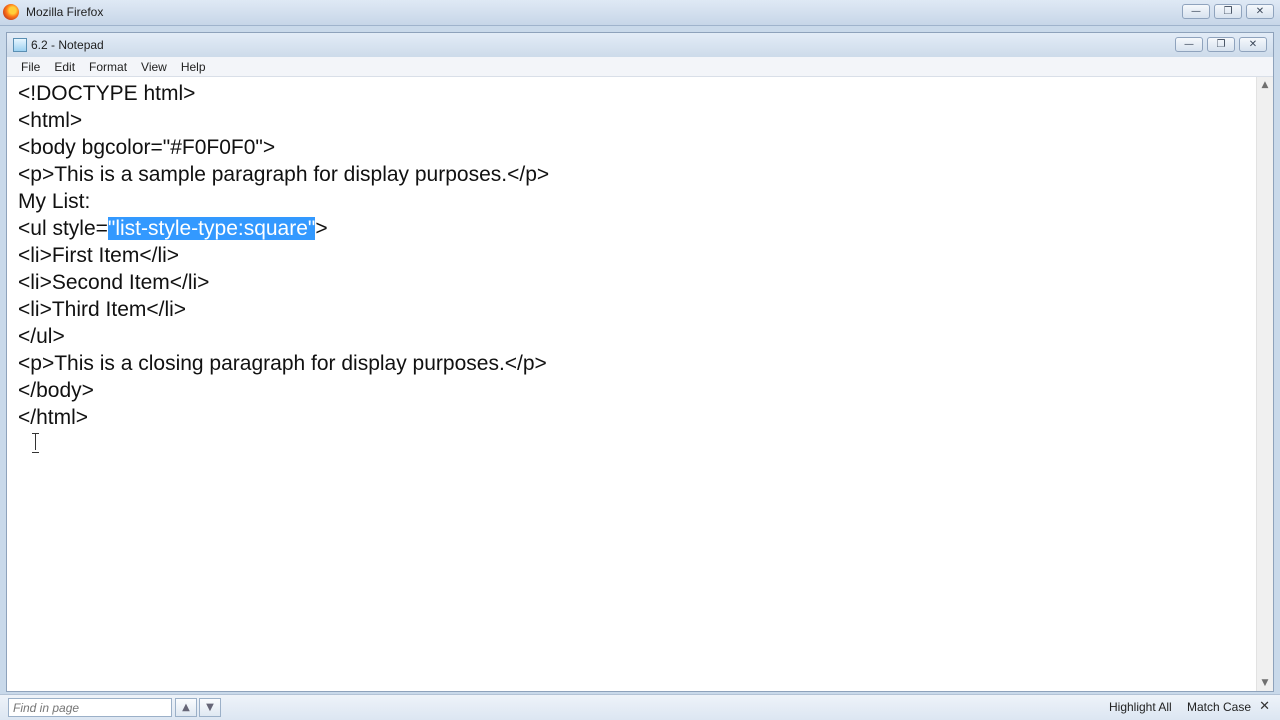 The height and width of the screenshot is (720, 1280). What do you see at coordinates (1265, 683) in the screenshot?
I see `scroll-down-icon: ▼` at bounding box center [1265, 683].